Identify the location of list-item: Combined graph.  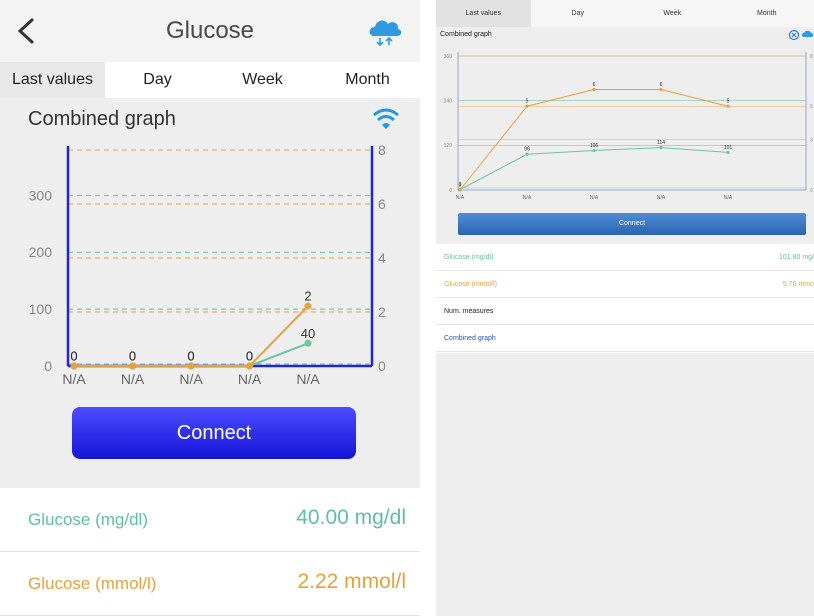
(625, 338).